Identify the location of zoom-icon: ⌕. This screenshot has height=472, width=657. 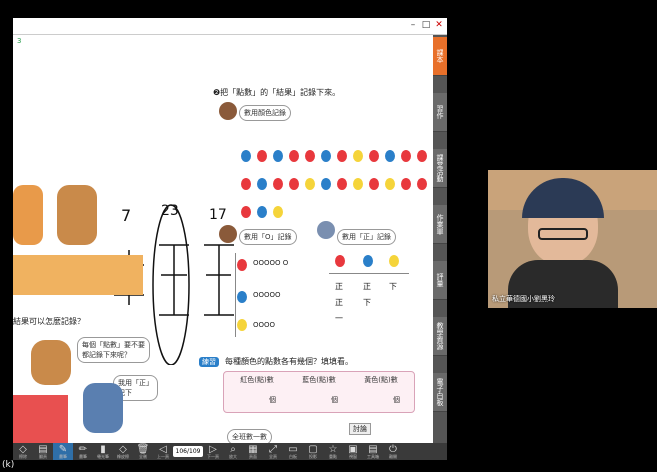
(233, 449).